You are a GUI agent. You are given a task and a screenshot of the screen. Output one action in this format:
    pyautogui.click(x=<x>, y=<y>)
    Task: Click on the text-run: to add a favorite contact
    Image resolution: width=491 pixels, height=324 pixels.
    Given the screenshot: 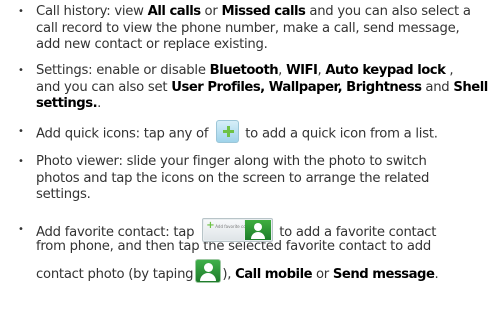 What is the action you would take?
    pyautogui.click(x=358, y=232)
    